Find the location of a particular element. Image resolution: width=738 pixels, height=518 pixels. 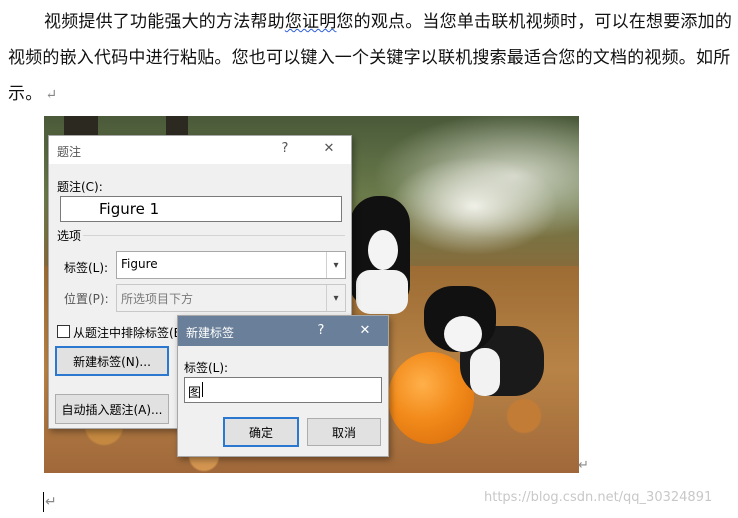

dialog-title: 题注 is located at coordinates (69, 152).